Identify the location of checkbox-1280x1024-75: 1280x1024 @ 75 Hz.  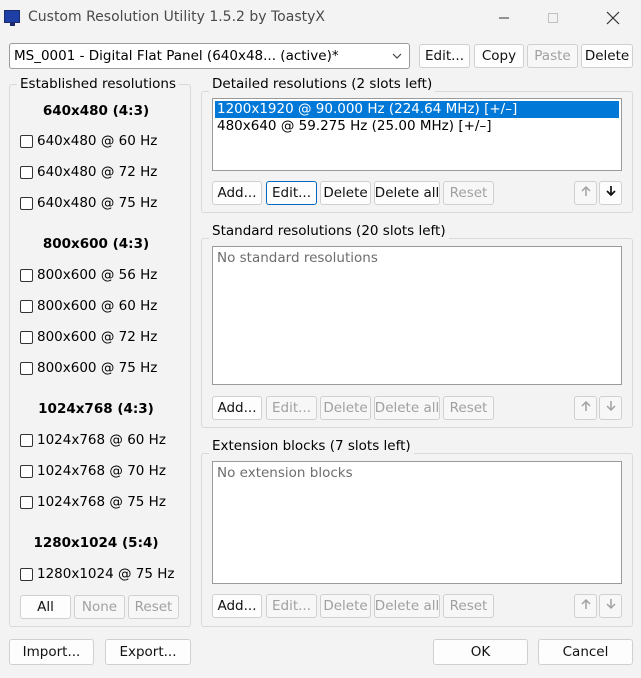
(97, 574).